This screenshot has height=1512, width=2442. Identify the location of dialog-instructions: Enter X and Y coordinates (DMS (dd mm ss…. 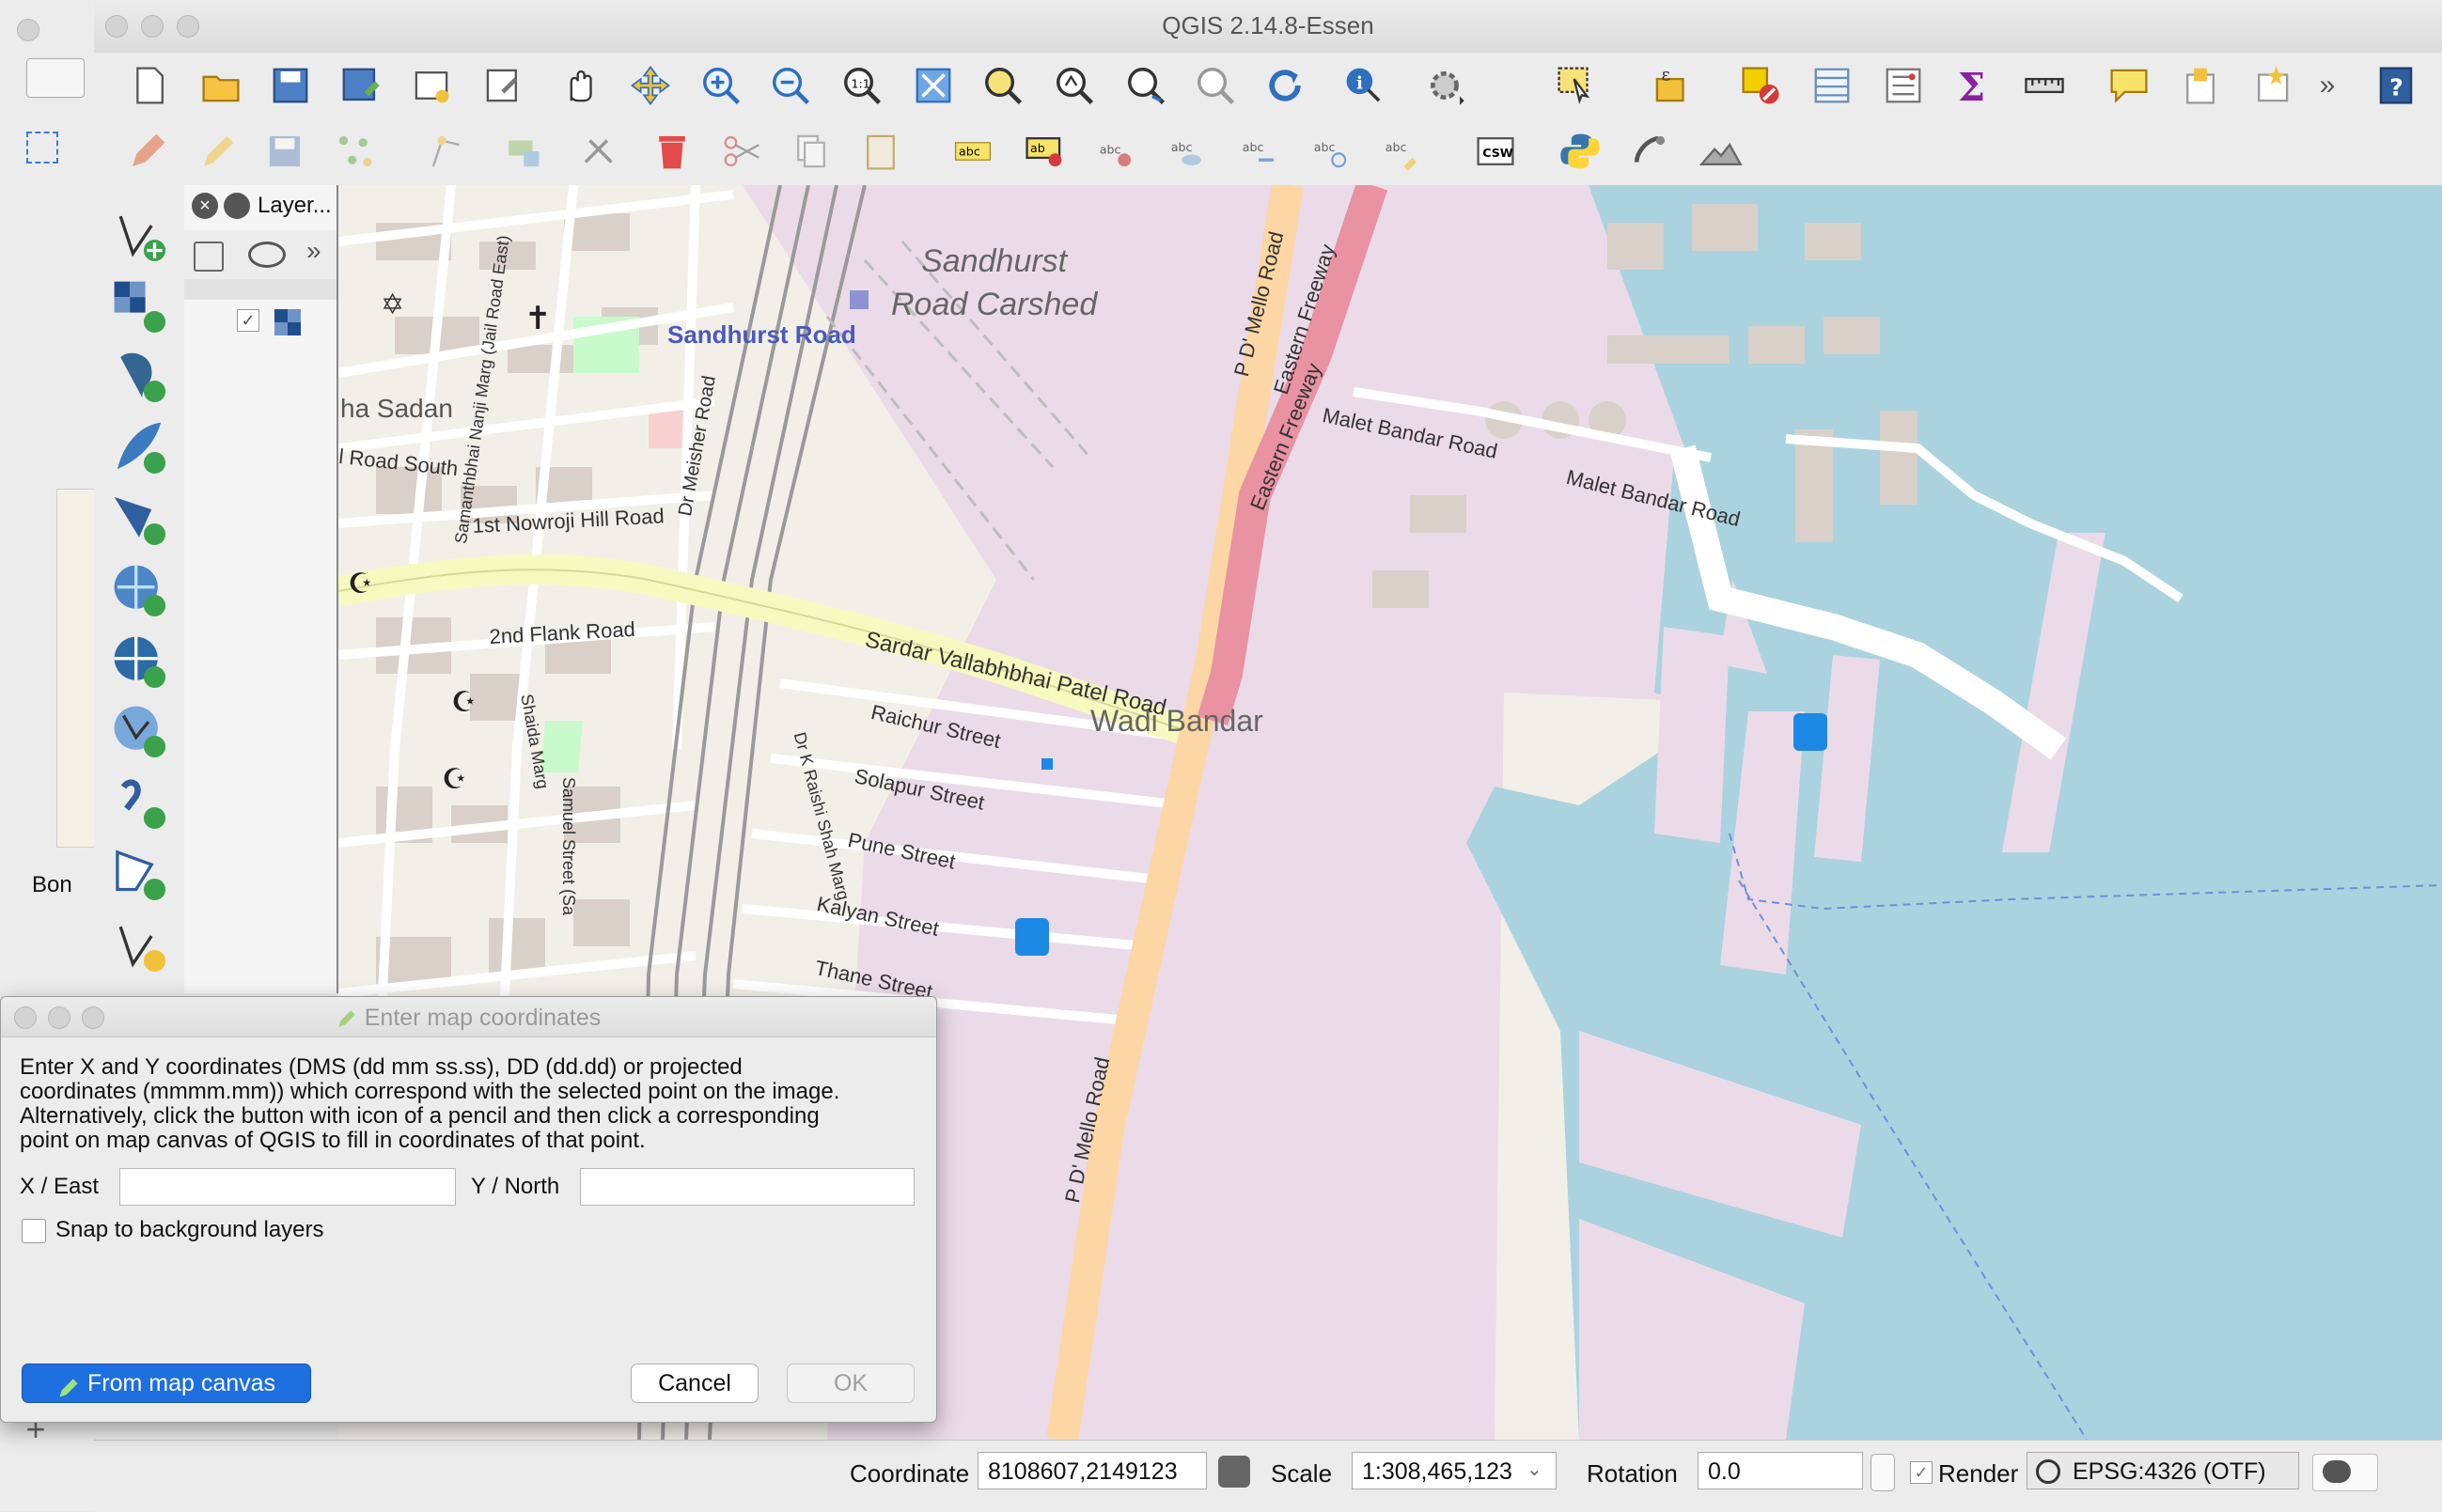
(471, 1104).